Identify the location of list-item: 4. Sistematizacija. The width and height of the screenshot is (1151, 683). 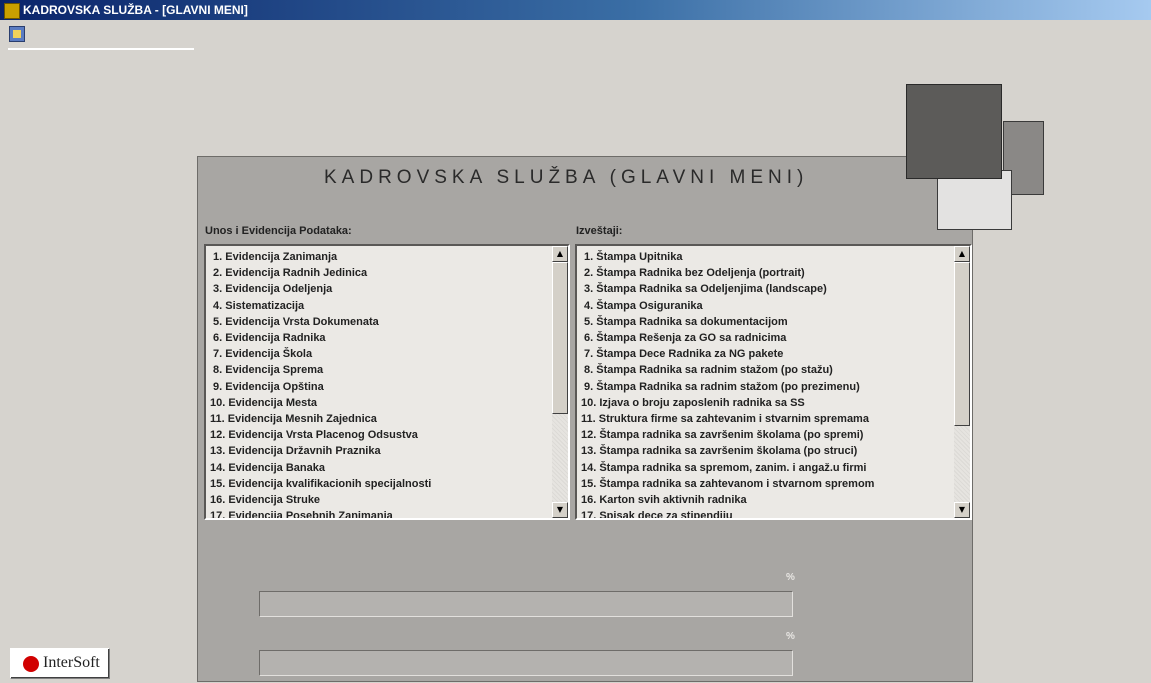
(320, 306).